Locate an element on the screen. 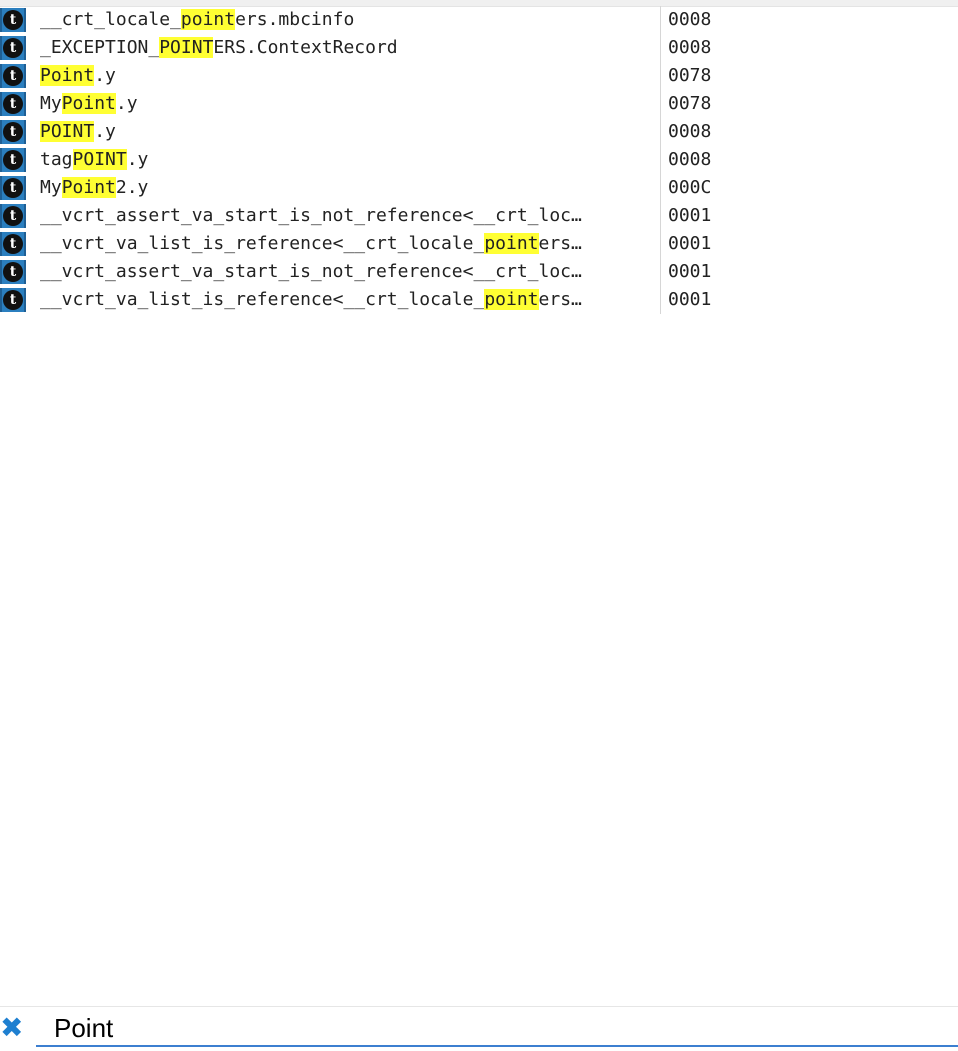 The image size is (958, 1051). result-row: t Point.y 0078 is located at coordinates (479, 76).